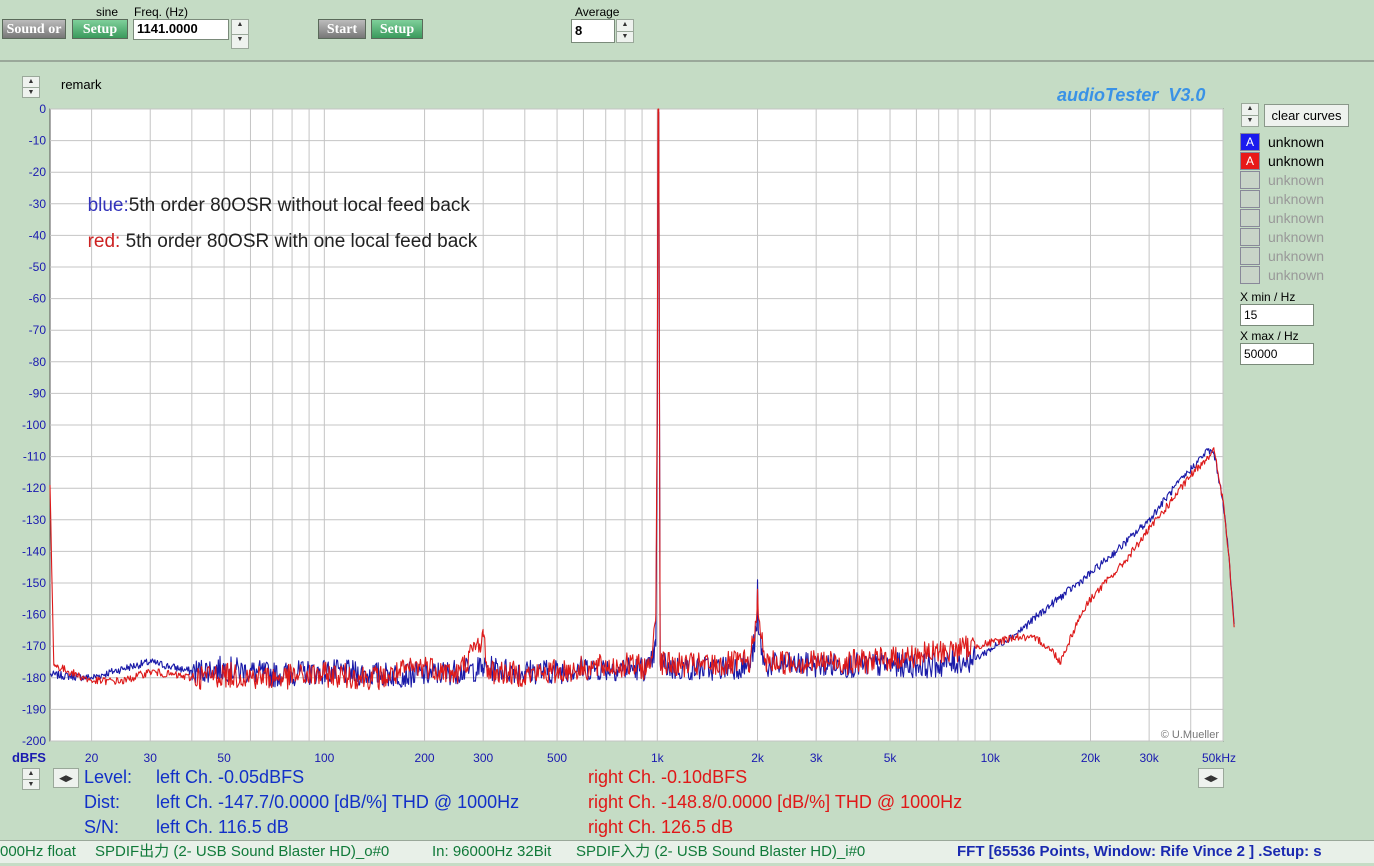 The width and height of the screenshot is (1374, 866). What do you see at coordinates (38, 141) in the screenshot?
I see `y-tick-label: -10` at bounding box center [38, 141].